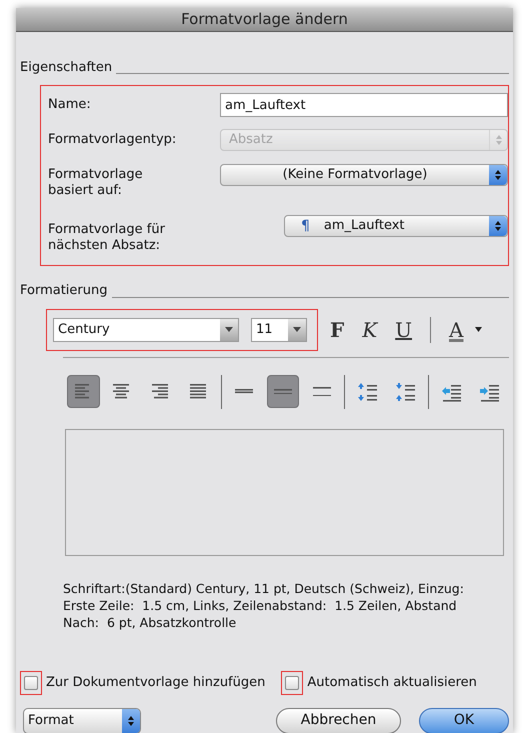  Describe the element at coordinates (96, 175) in the screenshot. I see `field-label: Formatvorlage` at that location.